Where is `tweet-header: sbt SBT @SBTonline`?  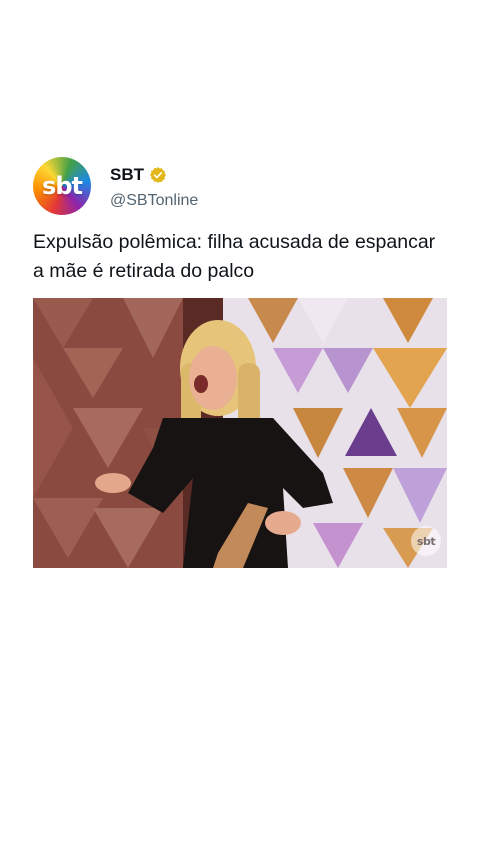 tweet-header: sbt SBT @SBTonline is located at coordinates (240, 186).